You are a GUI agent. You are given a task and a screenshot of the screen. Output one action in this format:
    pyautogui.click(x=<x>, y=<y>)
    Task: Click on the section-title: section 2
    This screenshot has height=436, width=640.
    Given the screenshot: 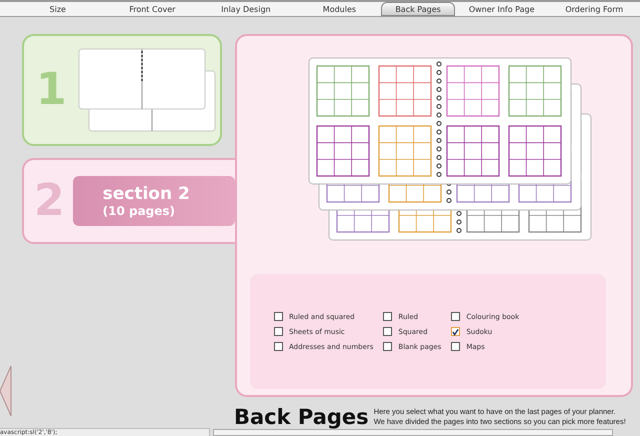 What is the action you would take?
    pyautogui.click(x=146, y=194)
    